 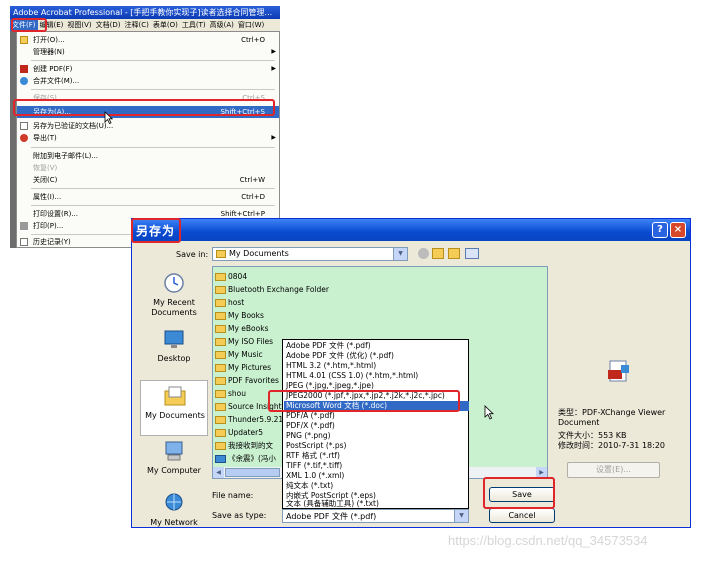 What do you see at coordinates (24, 40) in the screenshot?
I see `open-folder-icon` at bounding box center [24, 40].